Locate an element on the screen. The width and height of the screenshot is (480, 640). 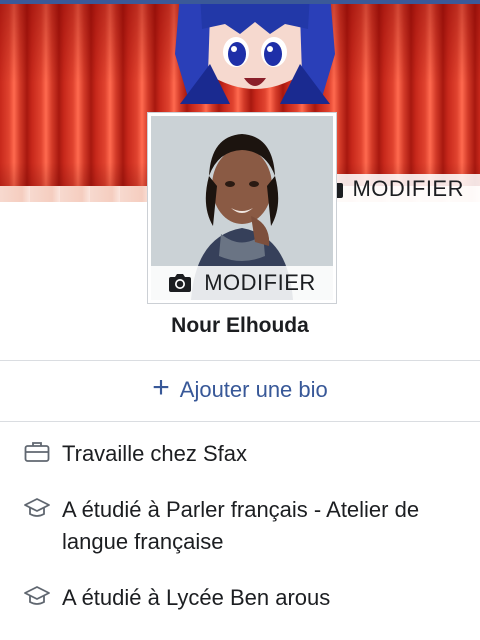
detail-work: Travaille chez Sfax is located at coordinates (248, 454).